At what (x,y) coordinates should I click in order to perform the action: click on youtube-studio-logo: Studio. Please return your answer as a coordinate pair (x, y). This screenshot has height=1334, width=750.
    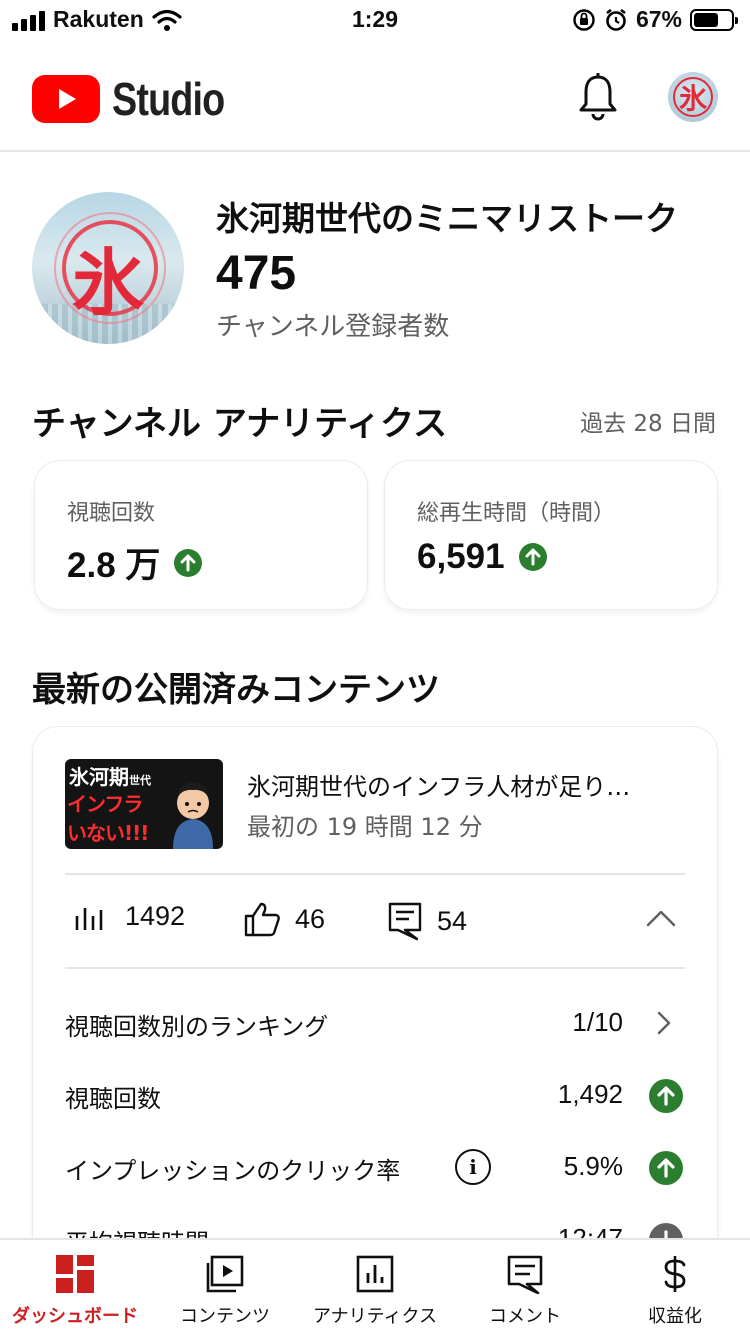
    Looking at the image, I should click on (140, 99).